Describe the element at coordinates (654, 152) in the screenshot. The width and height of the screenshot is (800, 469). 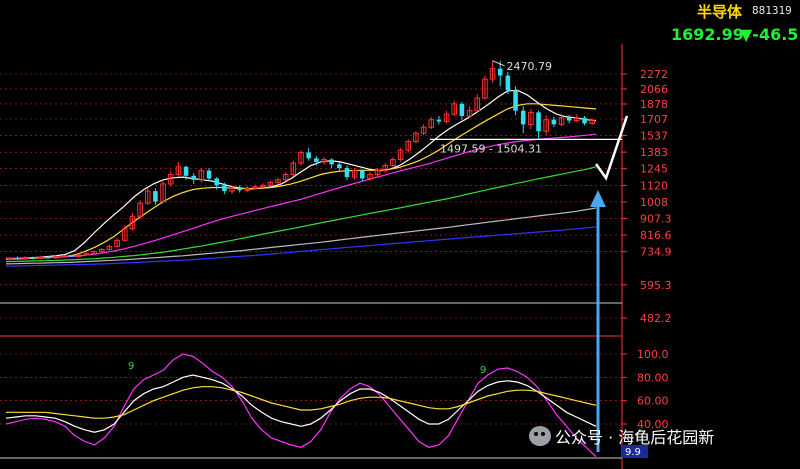
I see `tick-label: 1383` at that location.